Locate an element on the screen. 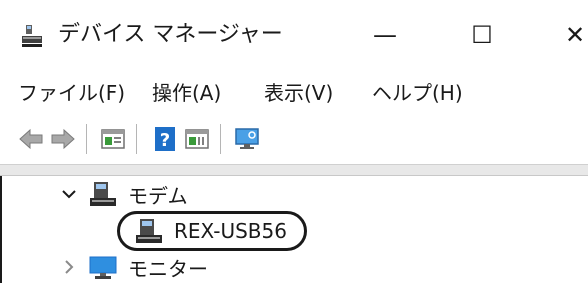 This screenshot has width=588, height=283. toolbar-divider is located at coordinates (294, 170).